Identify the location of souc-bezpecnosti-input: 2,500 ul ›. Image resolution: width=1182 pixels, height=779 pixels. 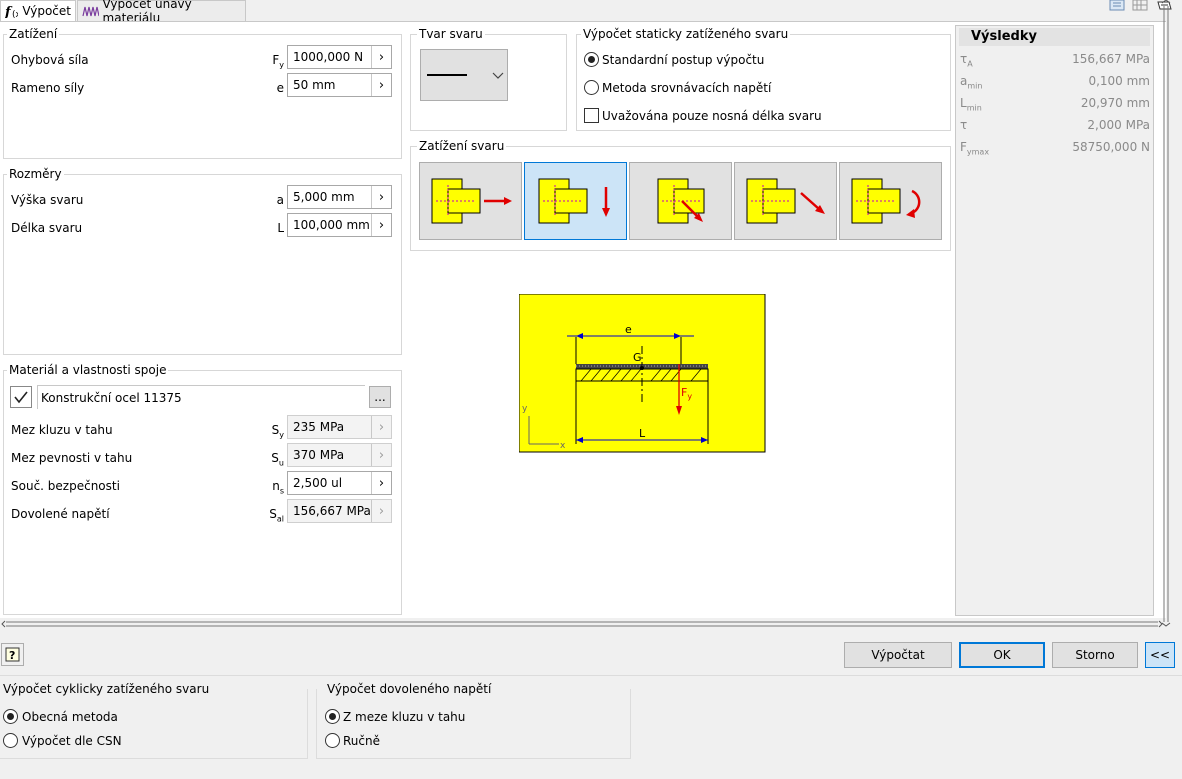
(339, 483).